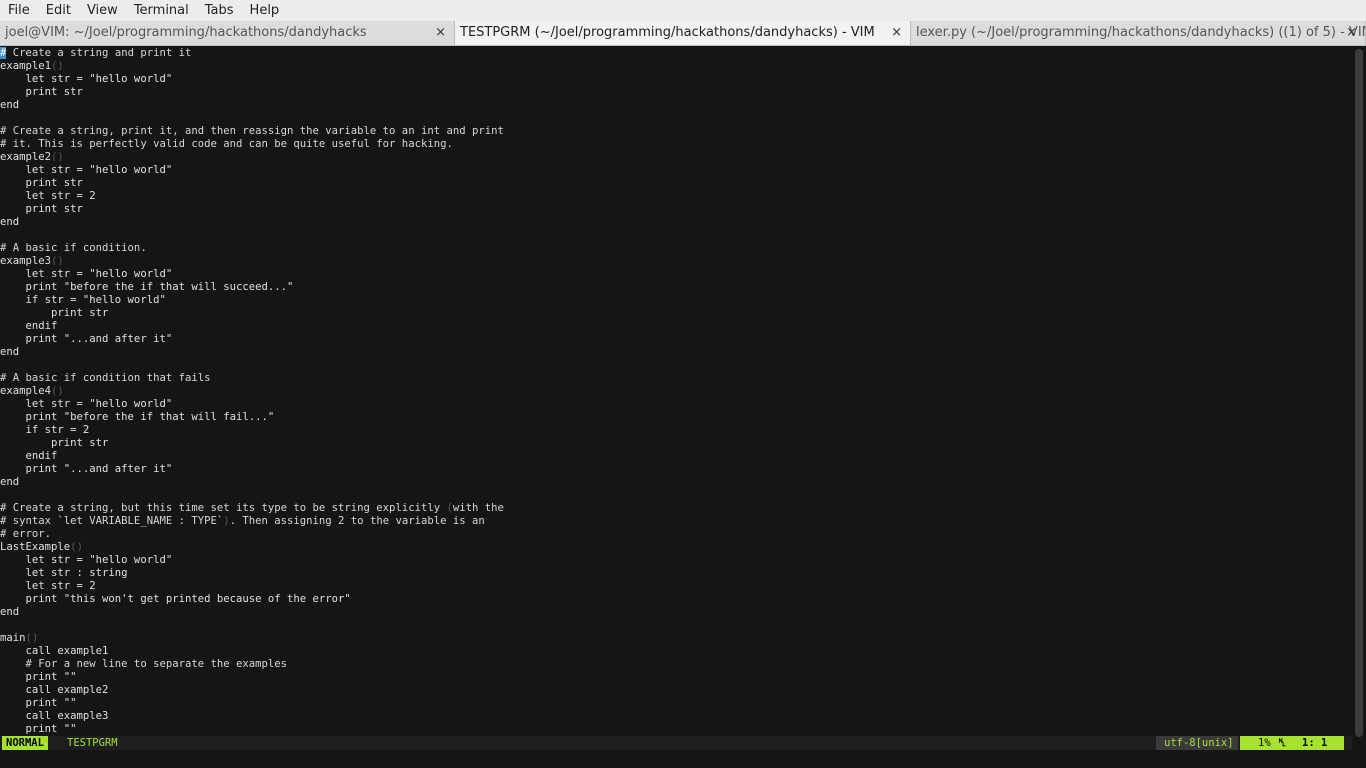  I want to click on menu-terminal: Terminal, so click(161, 10).